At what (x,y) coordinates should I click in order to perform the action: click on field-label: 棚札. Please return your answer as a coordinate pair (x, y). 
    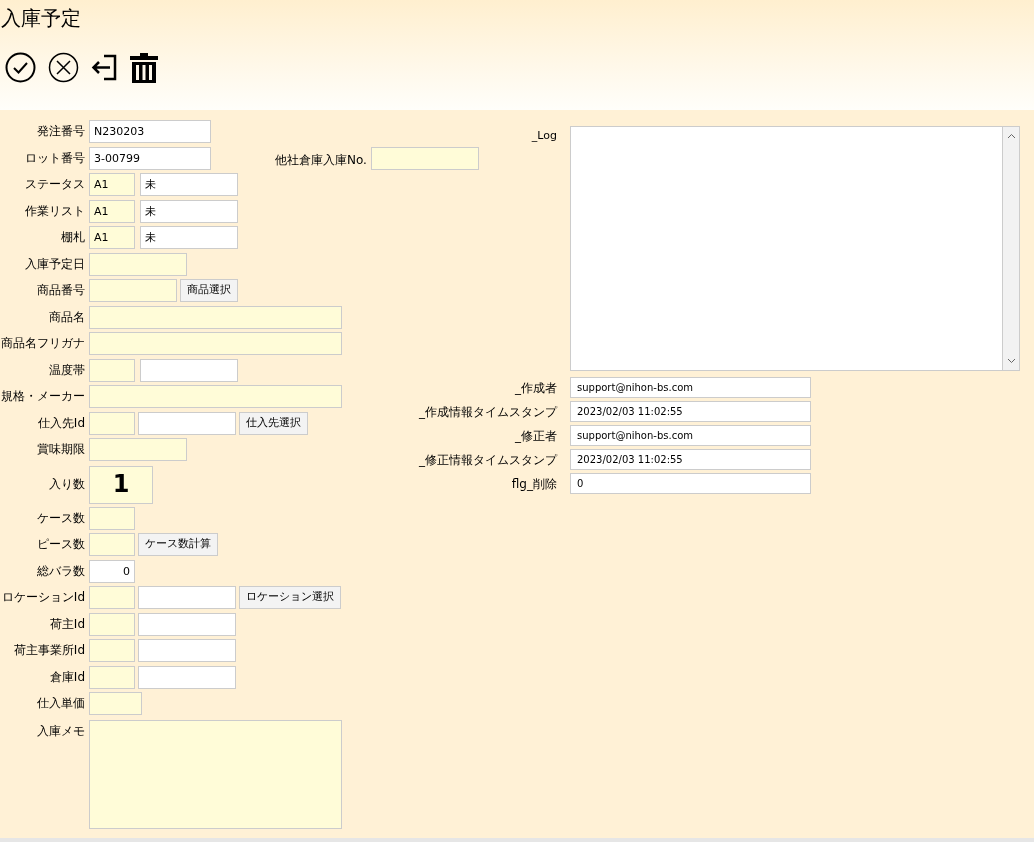
    Looking at the image, I should click on (73, 237).